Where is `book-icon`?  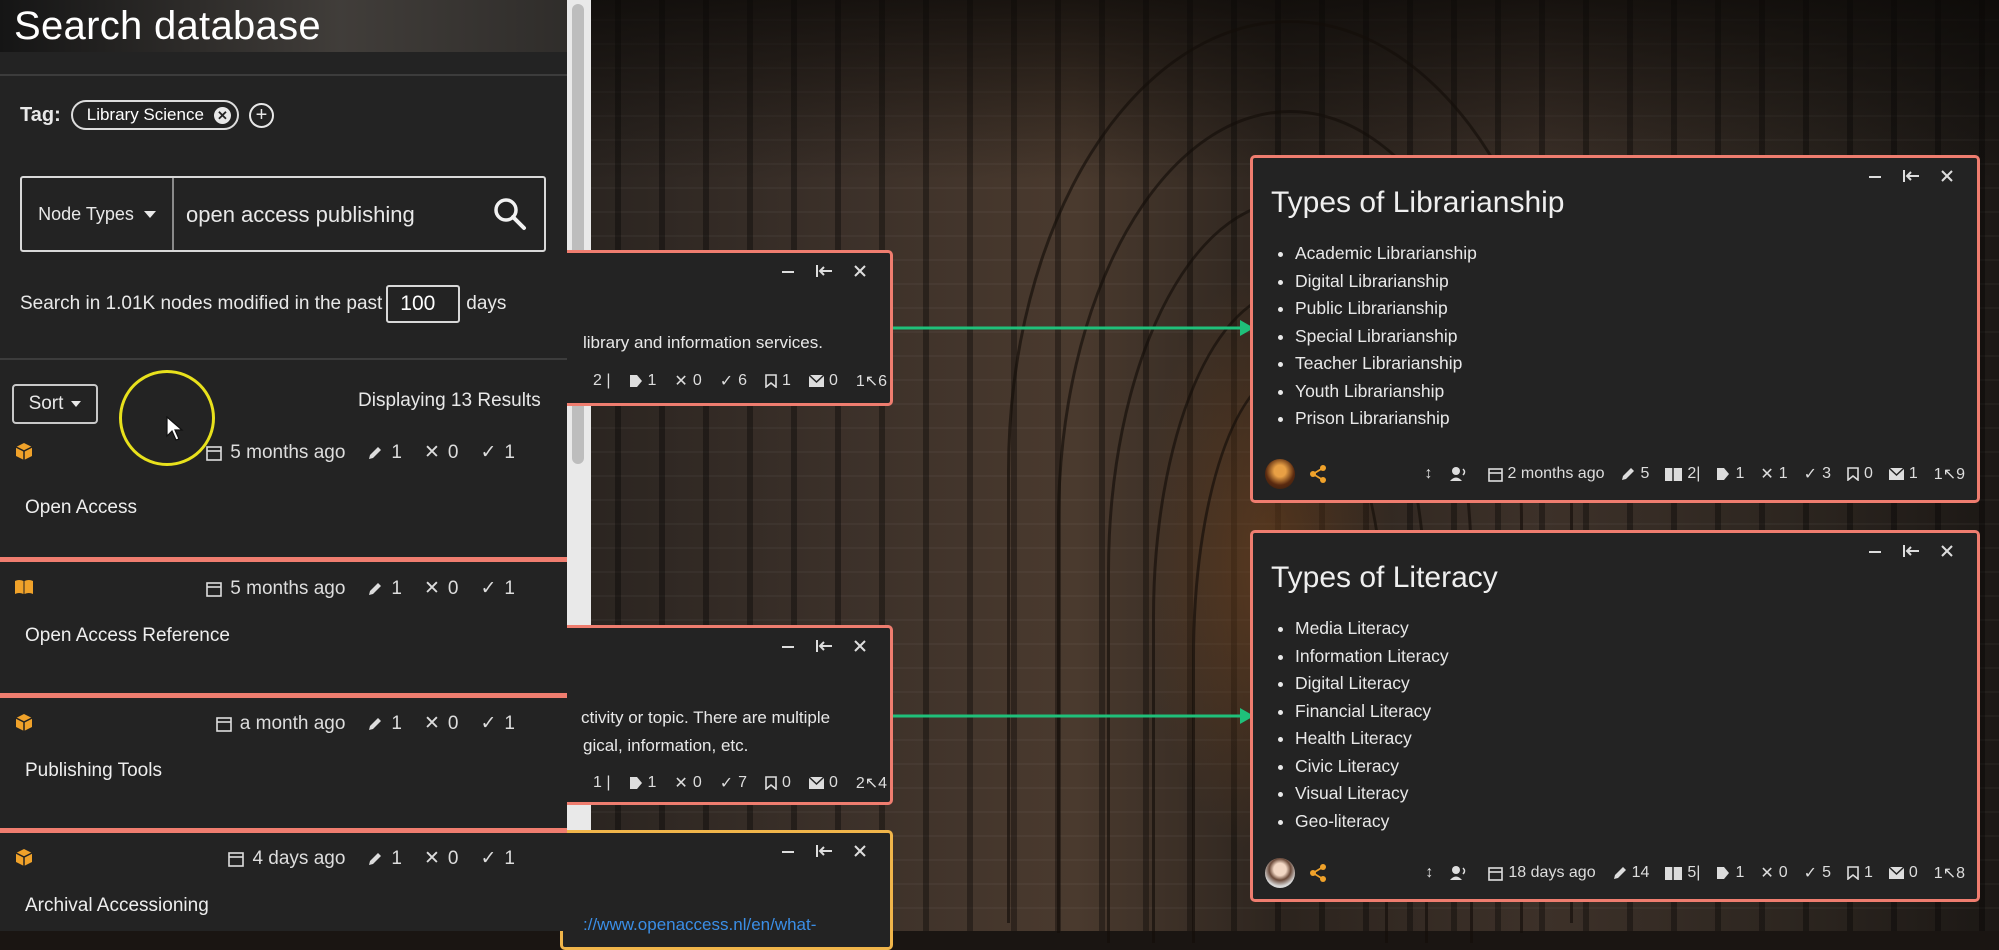 book-icon is located at coordinates (24, 587).